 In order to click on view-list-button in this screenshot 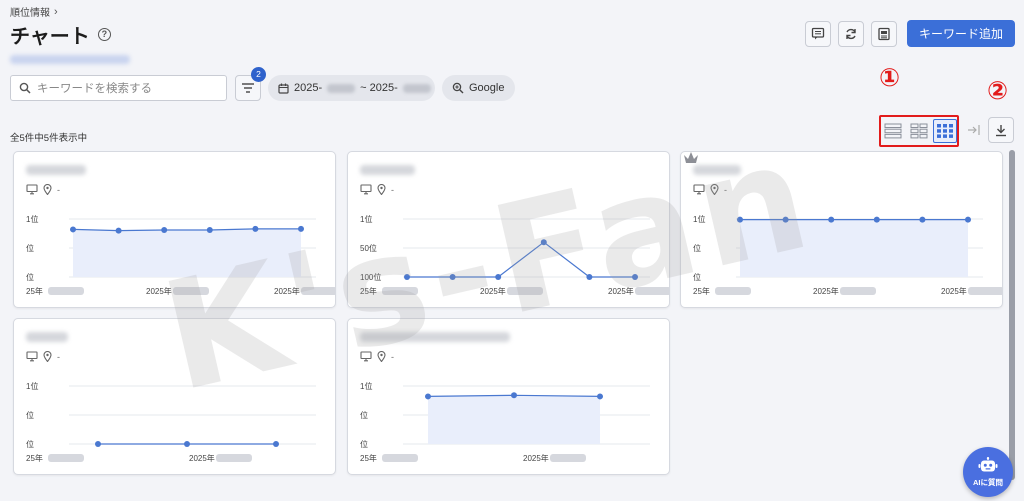, I will do `click(893, 131)`.